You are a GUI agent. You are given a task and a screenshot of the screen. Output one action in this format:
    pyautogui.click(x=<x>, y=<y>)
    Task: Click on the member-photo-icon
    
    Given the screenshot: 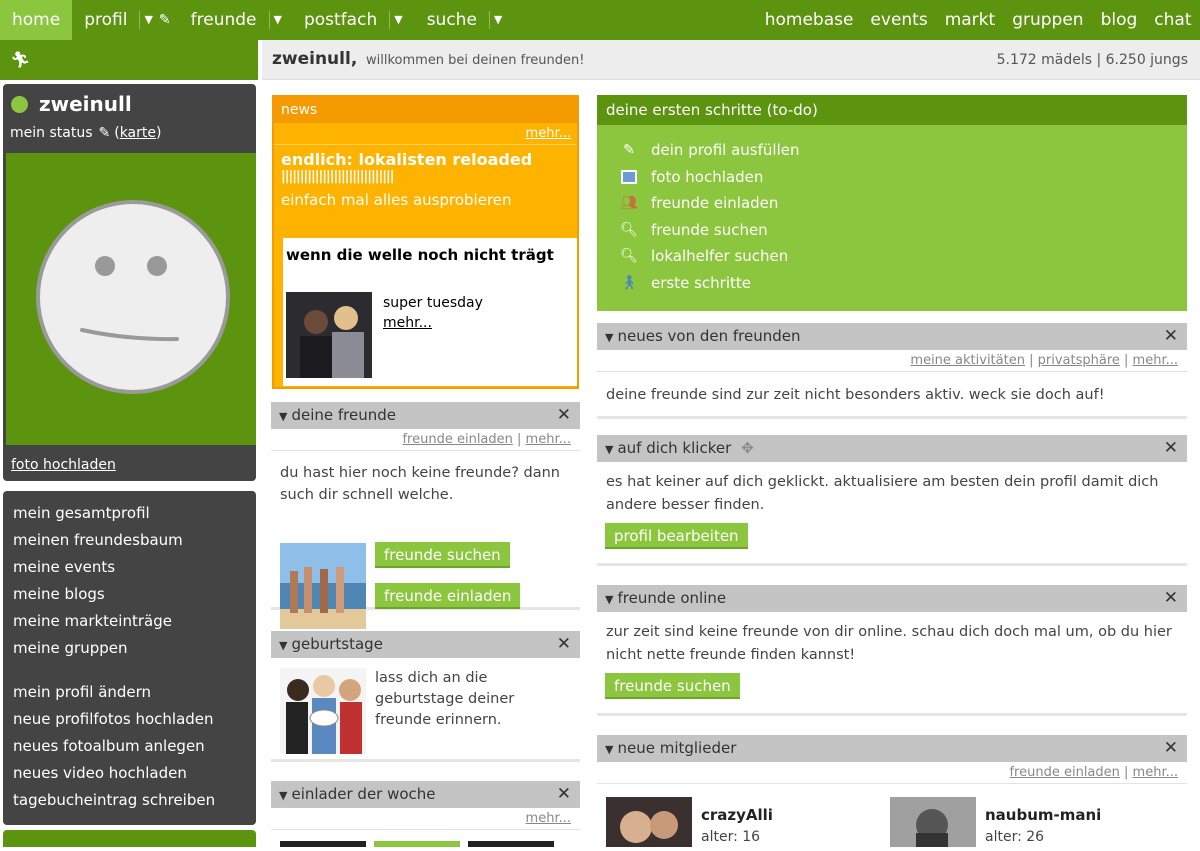 What is the action you would take?
    pyautogui.click(x=933, y=822)
    